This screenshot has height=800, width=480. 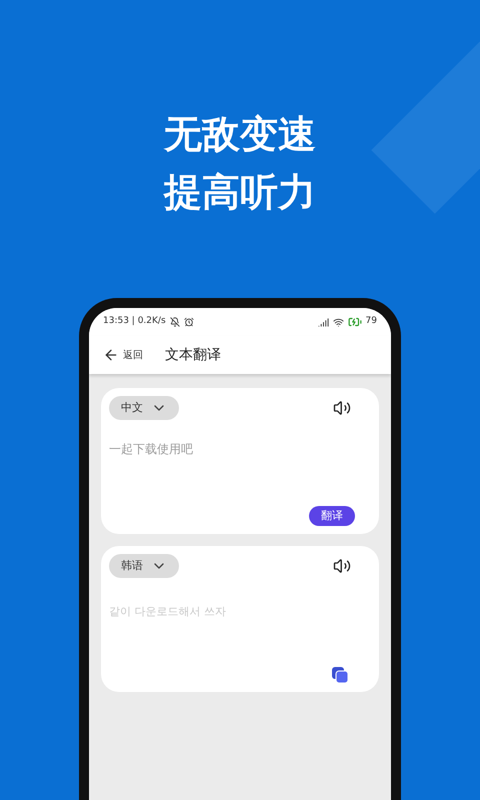 I want to click on battery-level: 79, so click(x=371, y=321).